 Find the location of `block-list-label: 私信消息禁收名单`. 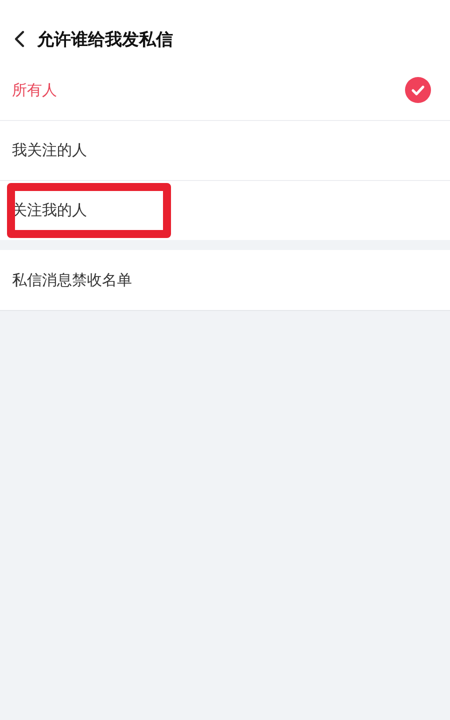

block-list-label: 私信消息禁收名单 is located at coordinates (72, 280).